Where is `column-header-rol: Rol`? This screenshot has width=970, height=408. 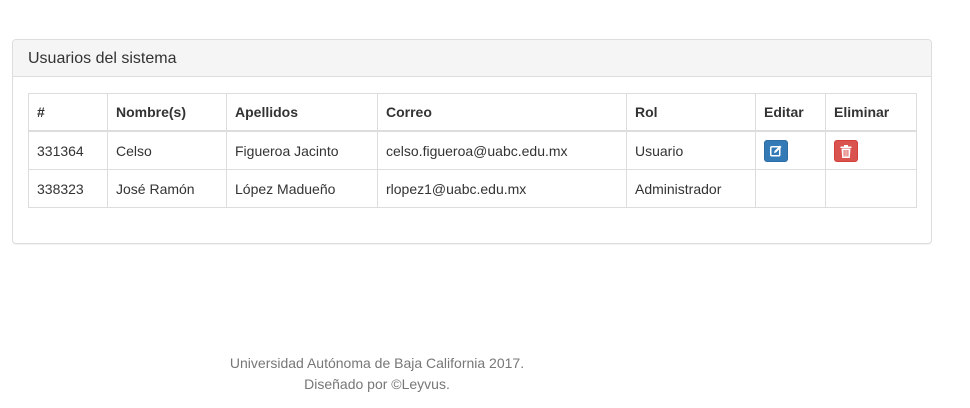 column-header-rol: Rol is located at coordinates (691, 112).